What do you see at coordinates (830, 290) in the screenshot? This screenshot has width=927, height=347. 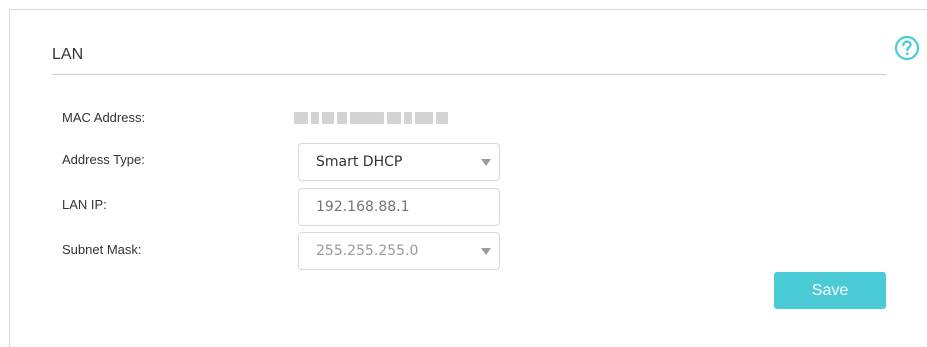 I see `save-button: Save` at bounding box center [830, 290].